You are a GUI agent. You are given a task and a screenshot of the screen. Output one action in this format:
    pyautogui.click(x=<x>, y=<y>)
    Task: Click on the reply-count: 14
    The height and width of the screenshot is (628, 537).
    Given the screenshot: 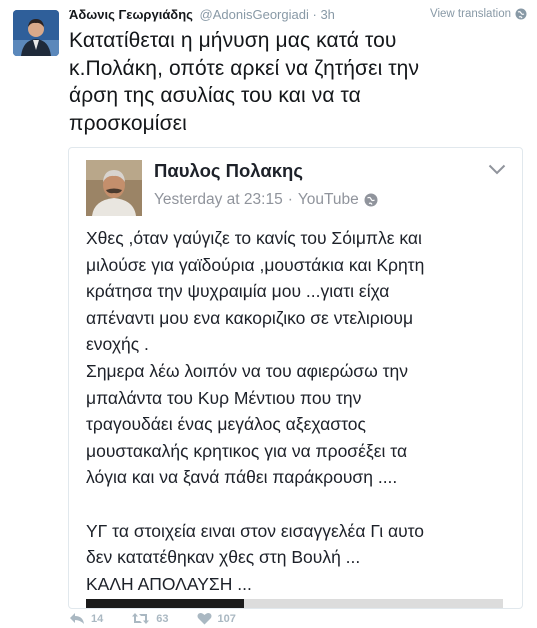 What is the action you would take?
    pyautogui.click(x=97, y=618)
    